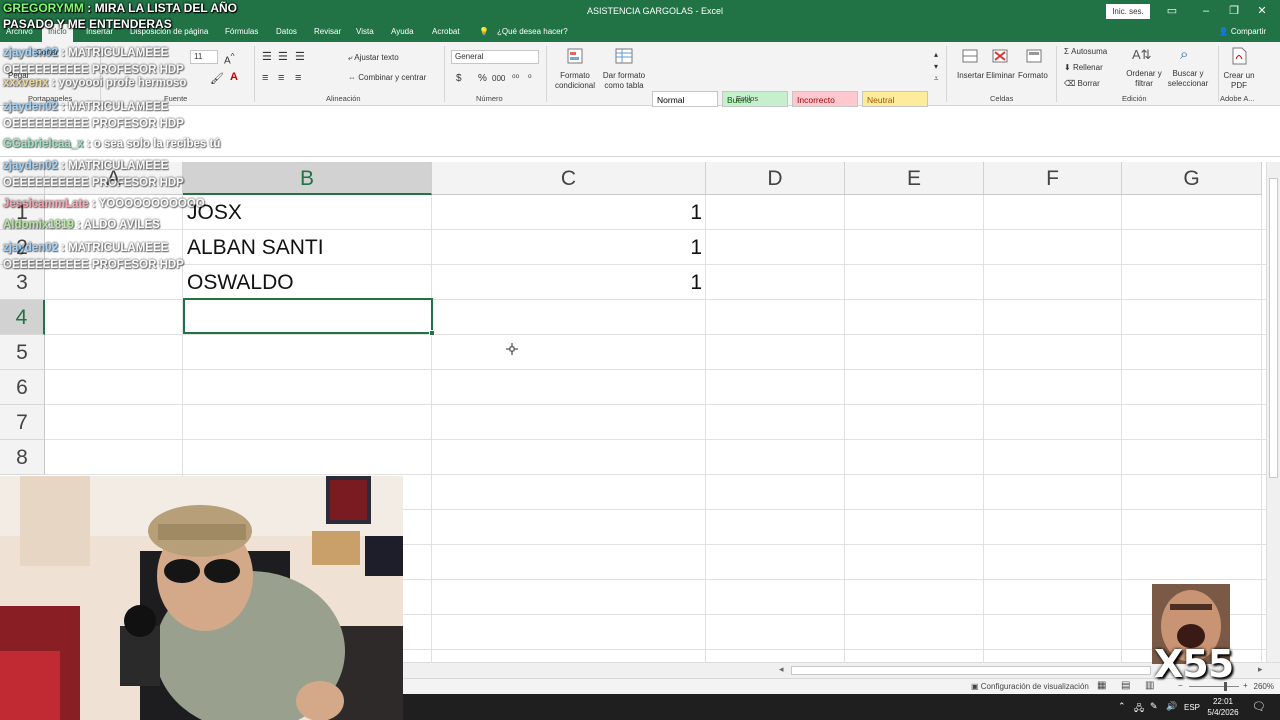  What do you see at coordinates (1259, 706) in the screenshot?
I see `notification-icon: 🗨` at bounding box center [1259, 706].